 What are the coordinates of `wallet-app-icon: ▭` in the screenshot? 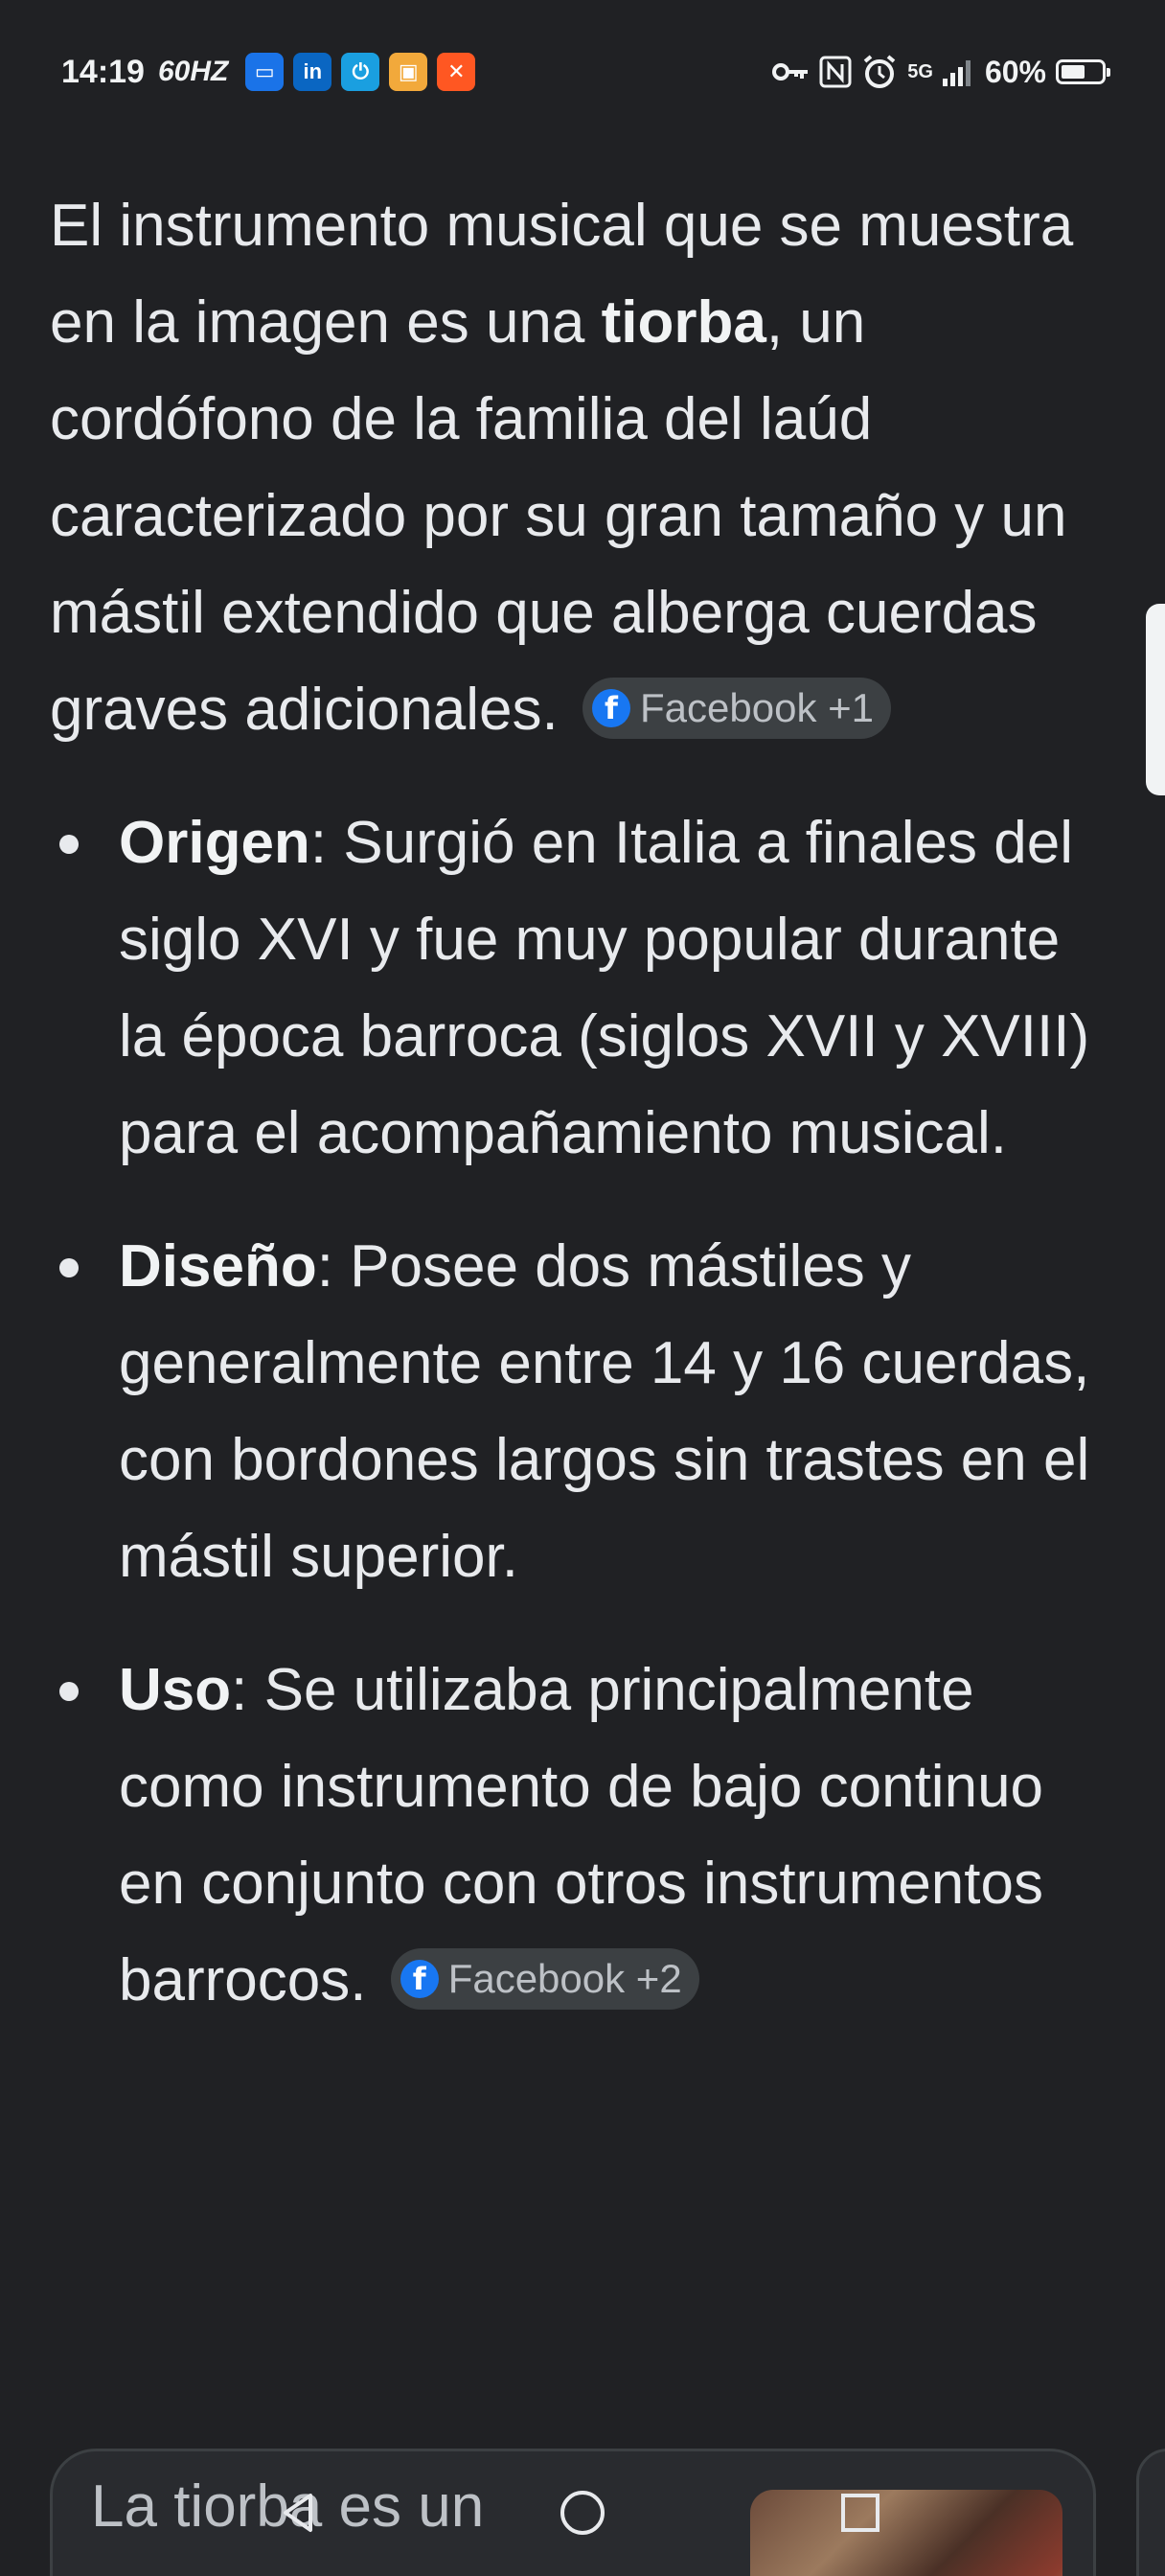 It's located at (265, 72).